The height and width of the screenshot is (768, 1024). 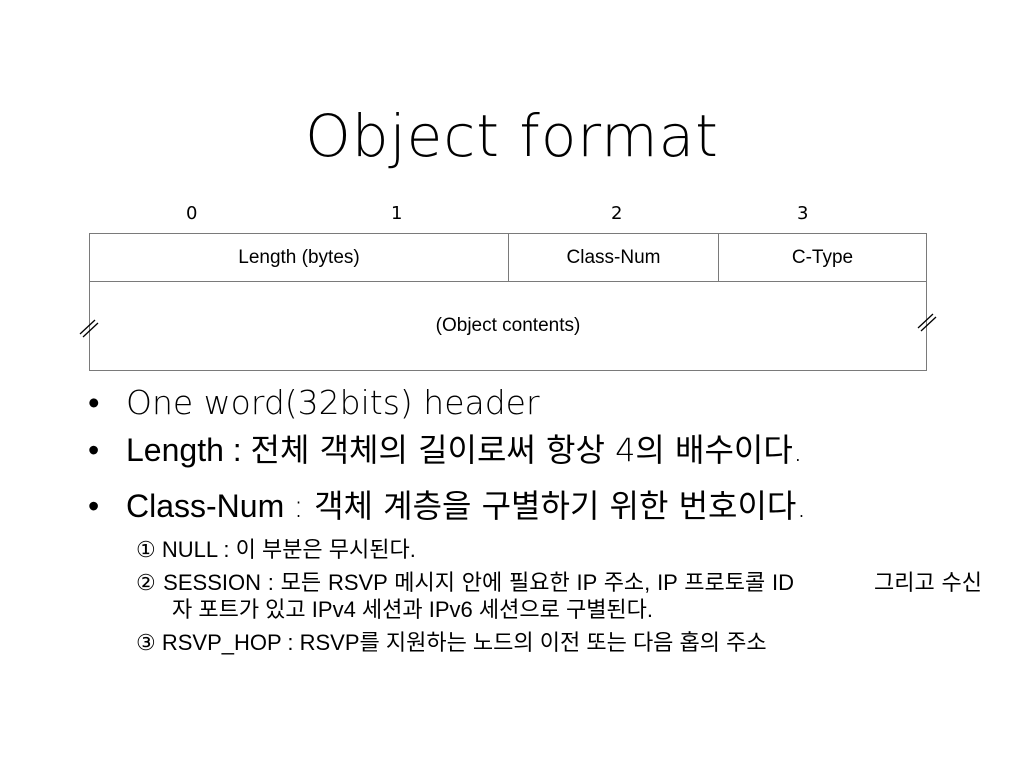 What do you see at coordinates (614, 257) in the screenshot?
I see `class-num-field: Class-Num` at bounding box center [614, 257].